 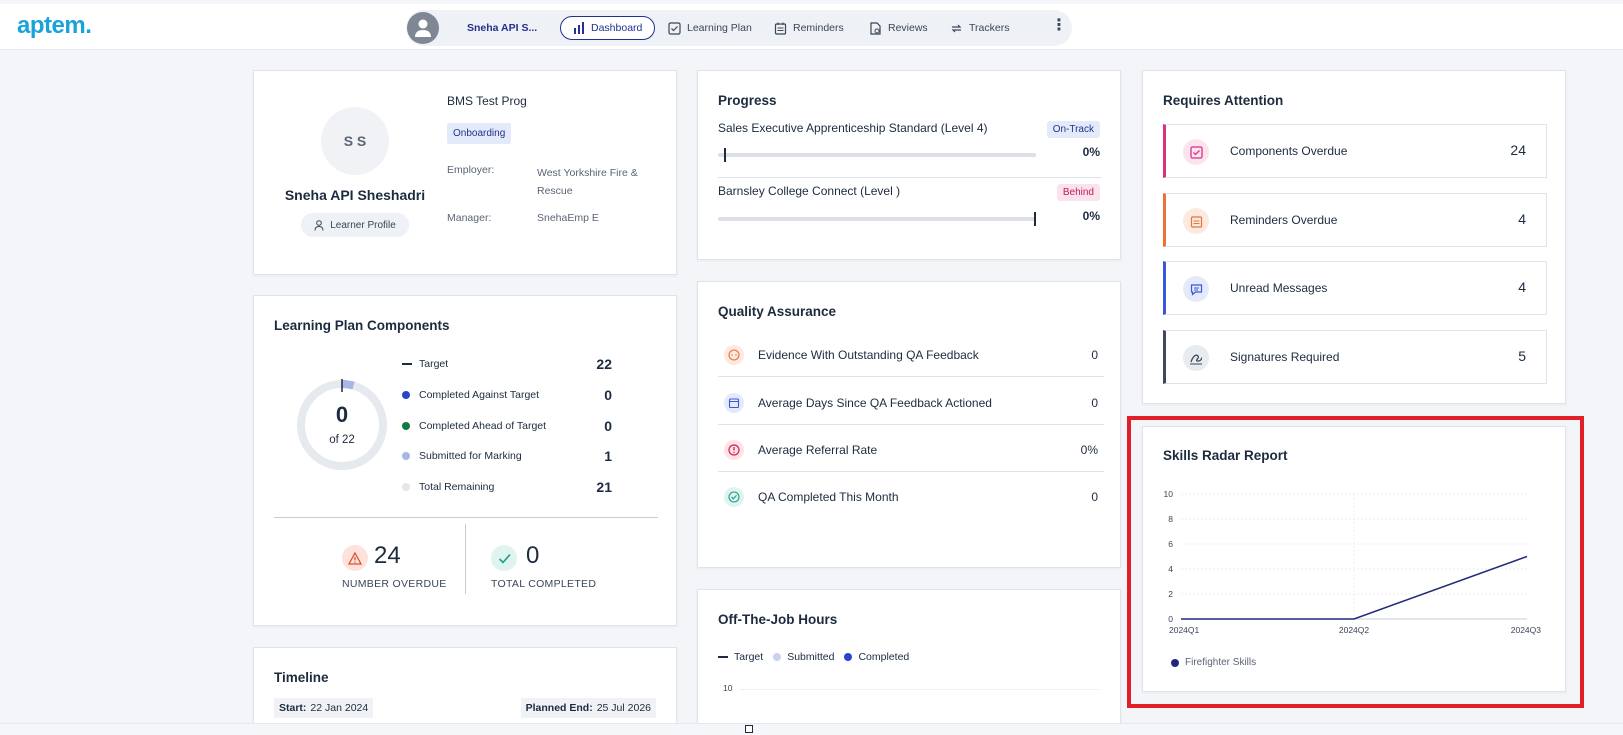 I want to click on review-icon, so click(x=875, y=28).